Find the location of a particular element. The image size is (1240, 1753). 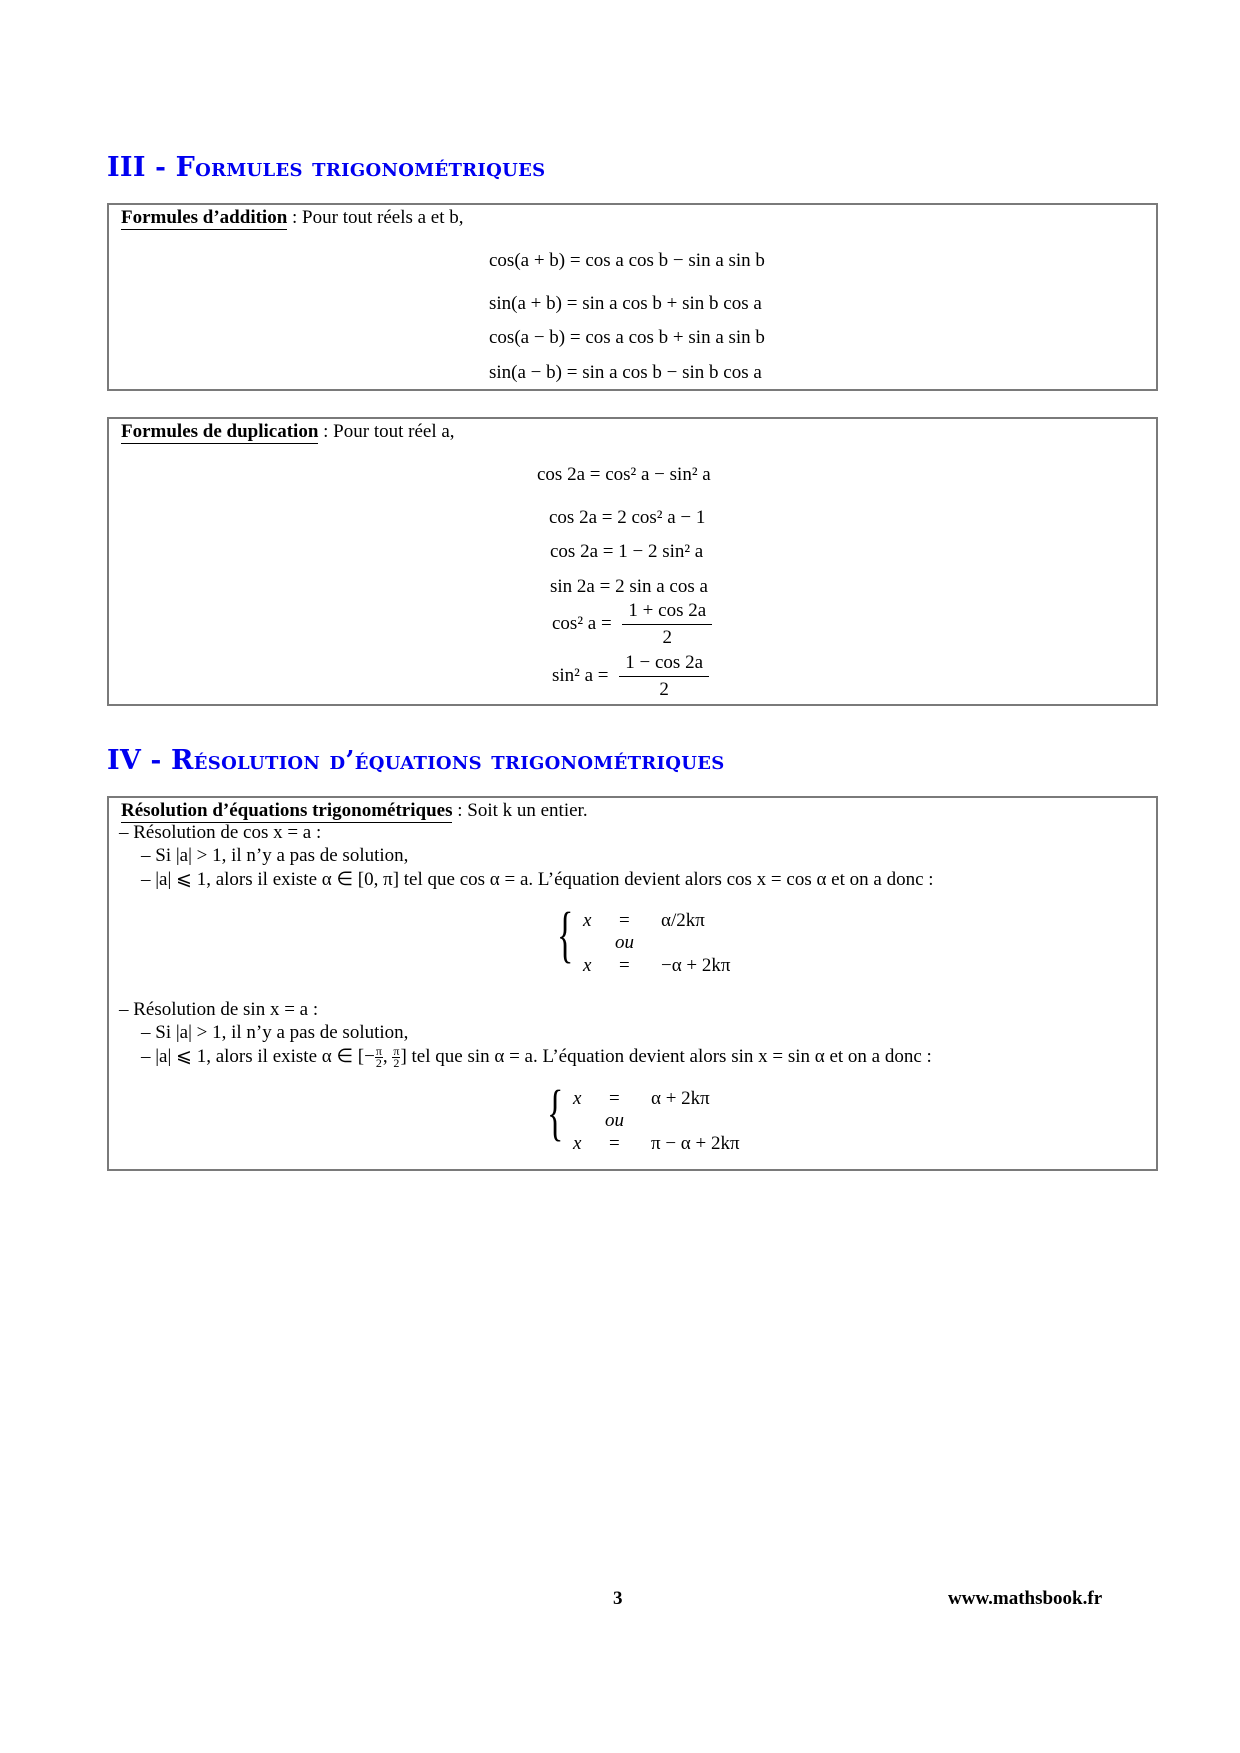

formula-sin-diff: sin(a − b) = sin a cos b − sin b cos a is located at coordinates (625, 372).